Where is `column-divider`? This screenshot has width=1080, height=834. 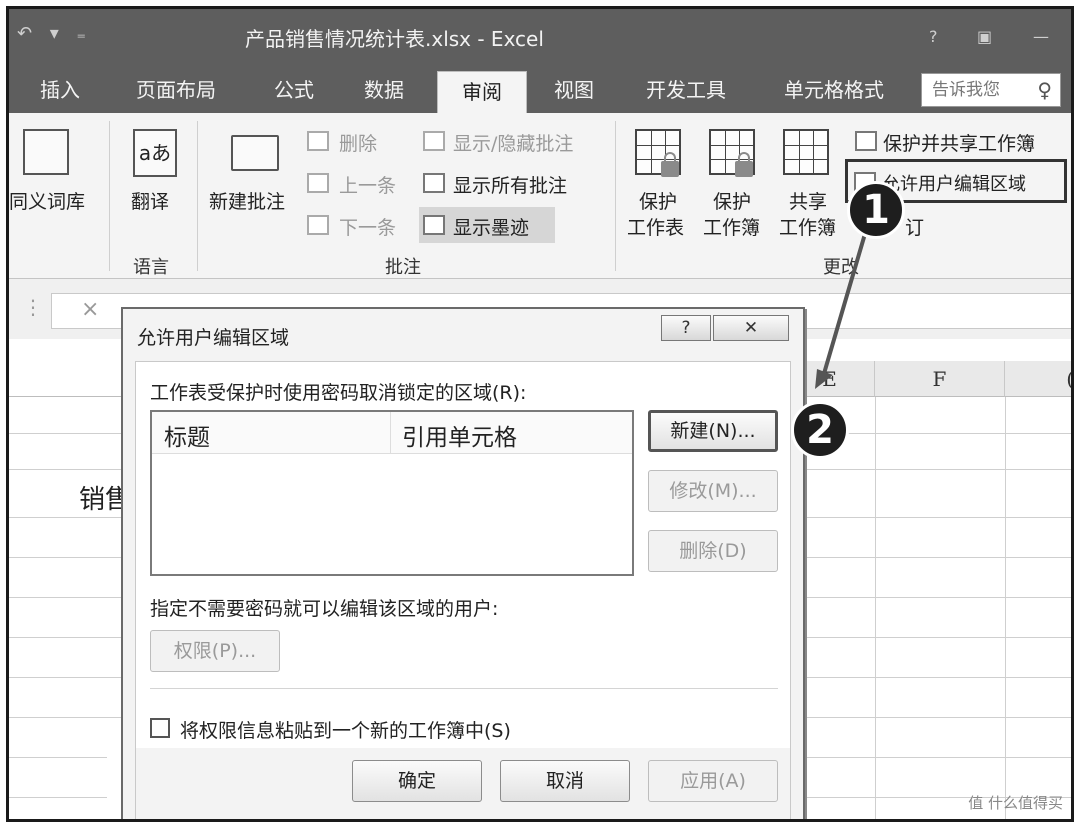
column-divider is located at coordinates (390, 433).